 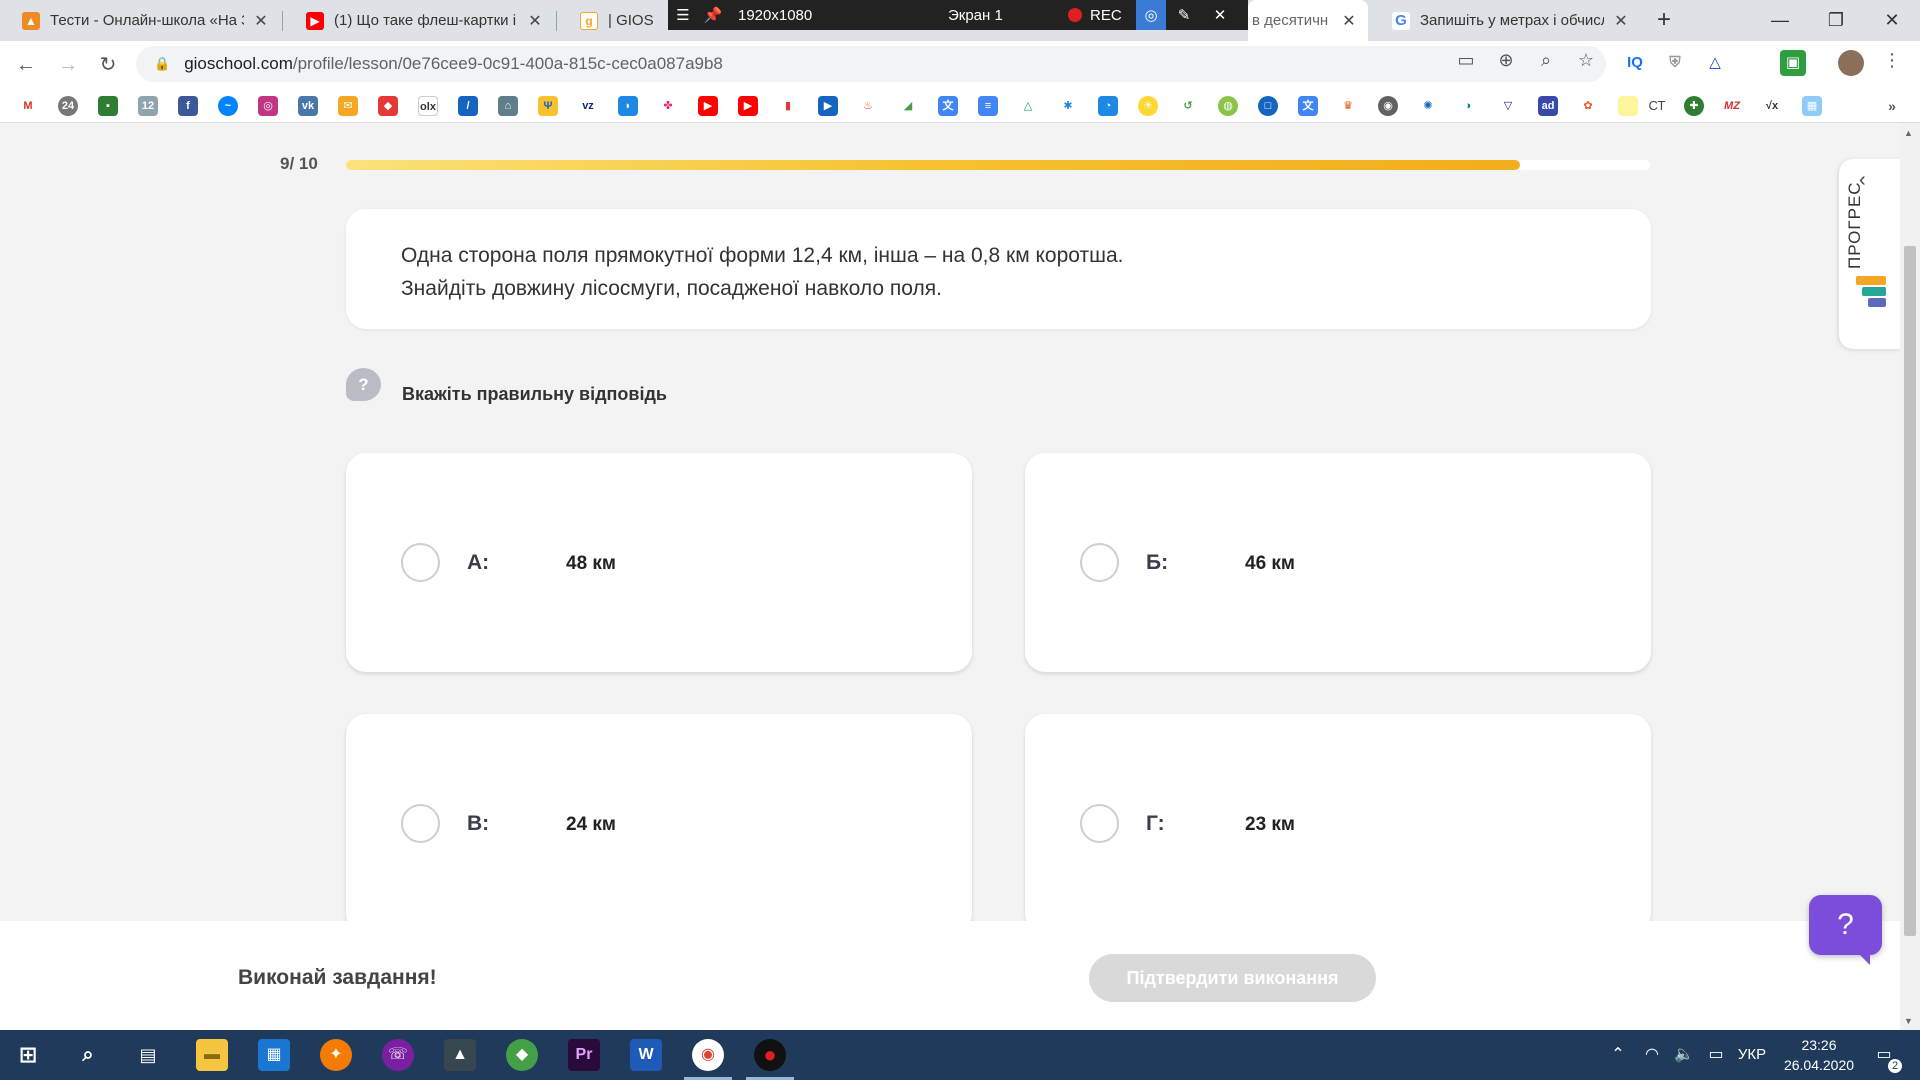 What do you see at coordinates (1657, 106) in the screenshot?
I see `ct-icon: СТ` at bounding box center [1657, 106].